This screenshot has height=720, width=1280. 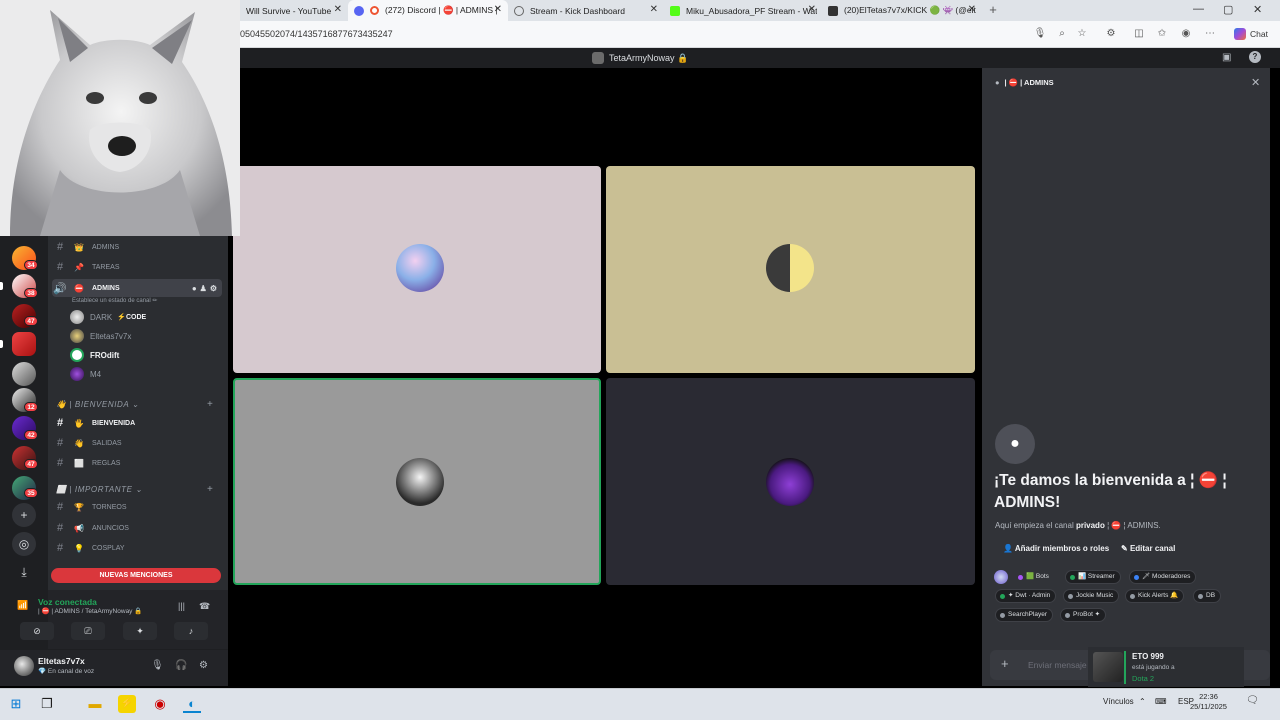 What do you see at coordinates (88, 631) in the screenshot?
I see `screen-share-button: ⎚` at bounding box center [88, 631].